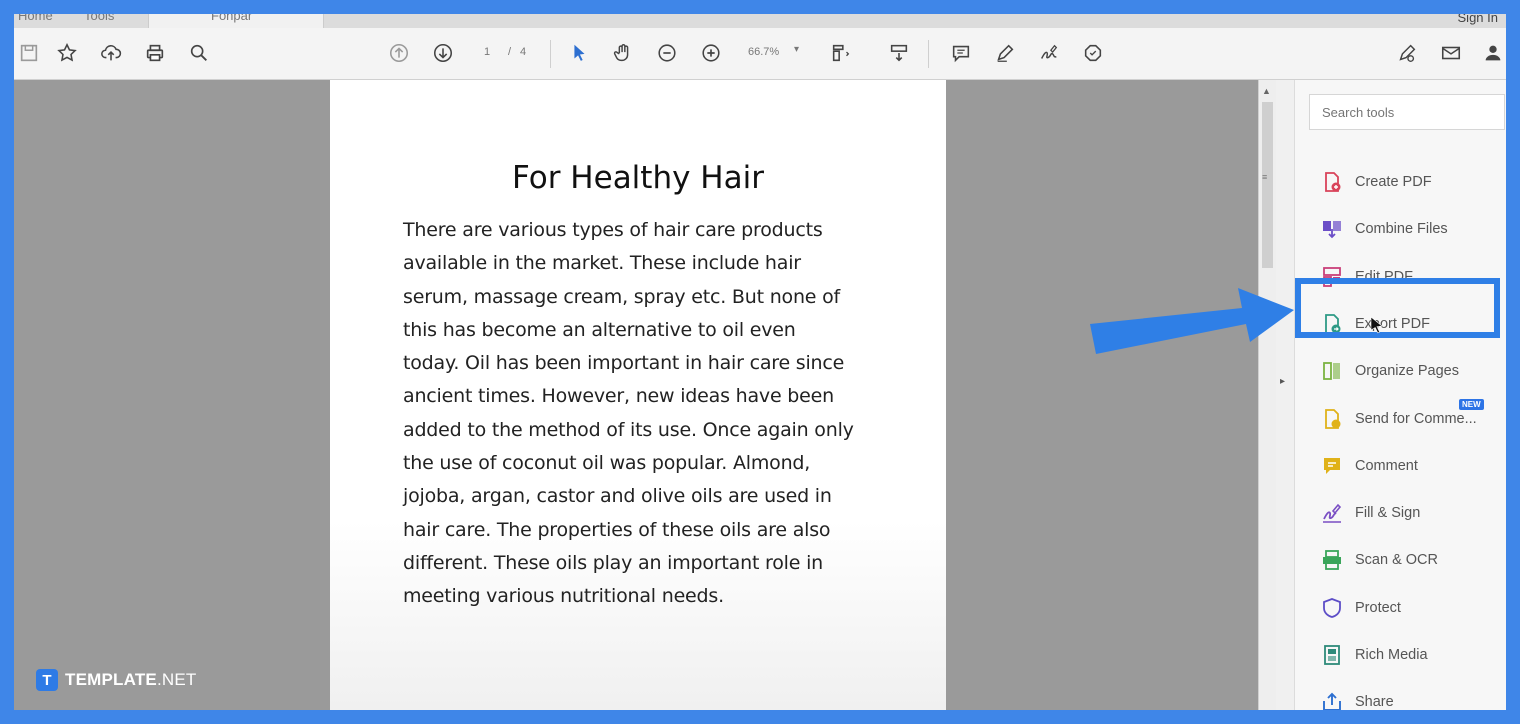 The width and height of the screenshot is (1520, 724). What do you see at coordinates (1405, 418) in the screenshot?
I see `tool-item-send-for-comme: Send for Comme... NEW` at bounding box center [1405, 418].